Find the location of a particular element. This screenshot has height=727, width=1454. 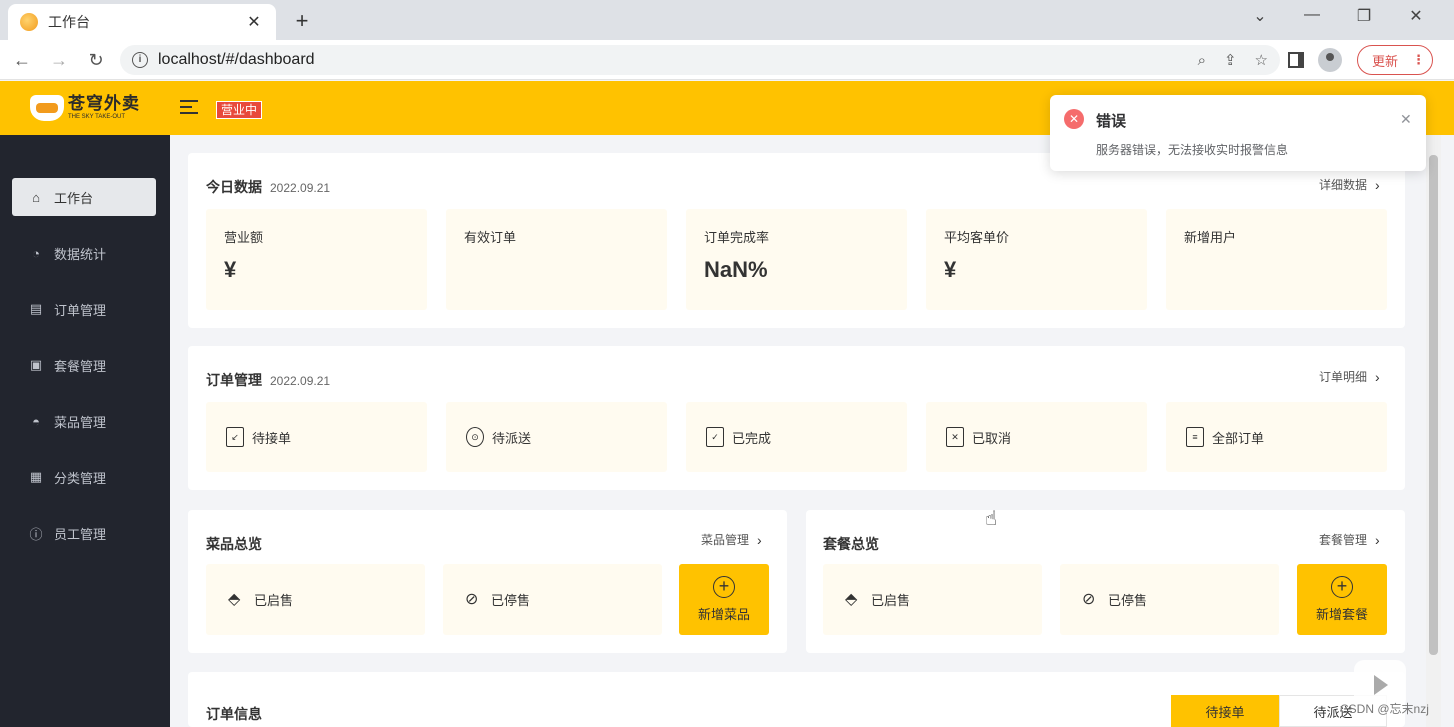

add-setmeal-button: + 新增套餐 is located at coordinates (1342, 599).